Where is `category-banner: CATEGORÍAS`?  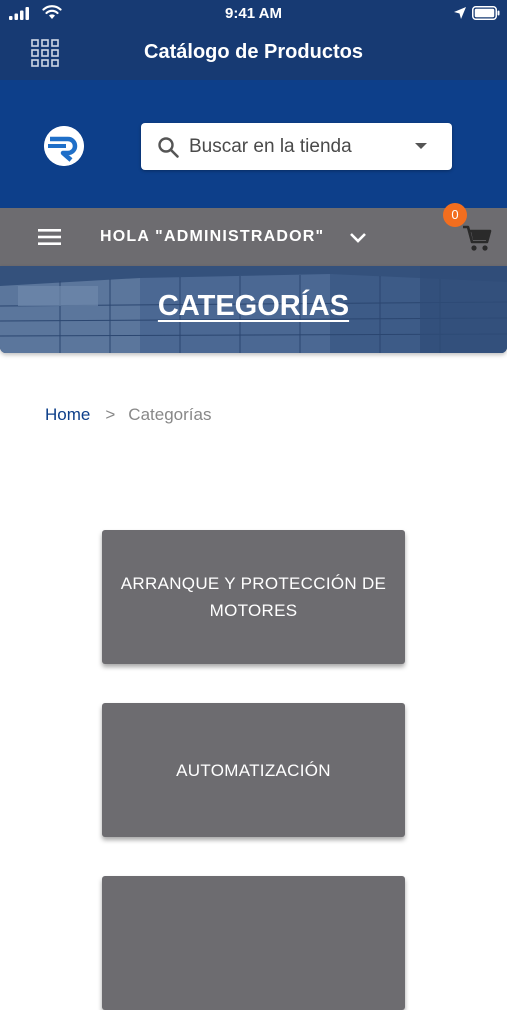 category-banner: CATEGORÍAS is located at coordinates (253, 309).